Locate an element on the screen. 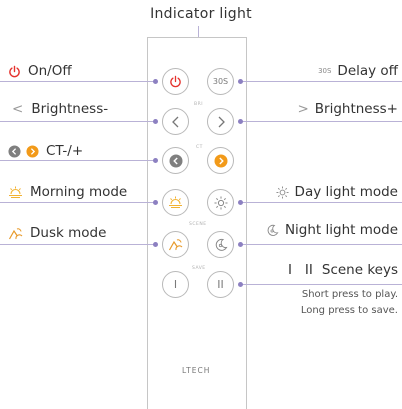 The width and height of the screenshot is (402, 409). leader-dot-brightness-plus is located at coordinates (240, 121).